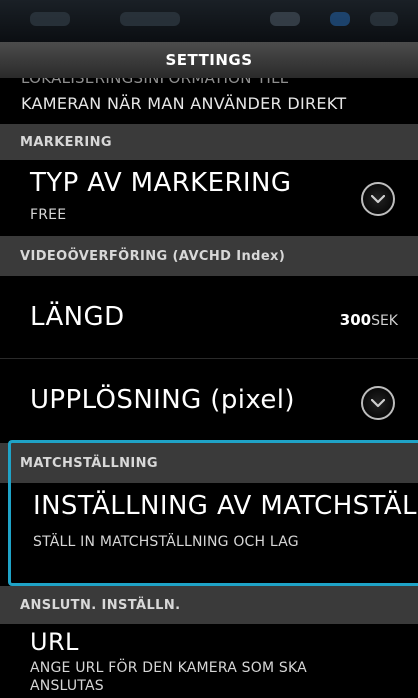 This screenshot has width=418, height=698. I want to click on section-header-videooverforing: VIDEOÖVERFÖRING (AVCHD Index), so click(209, 256).